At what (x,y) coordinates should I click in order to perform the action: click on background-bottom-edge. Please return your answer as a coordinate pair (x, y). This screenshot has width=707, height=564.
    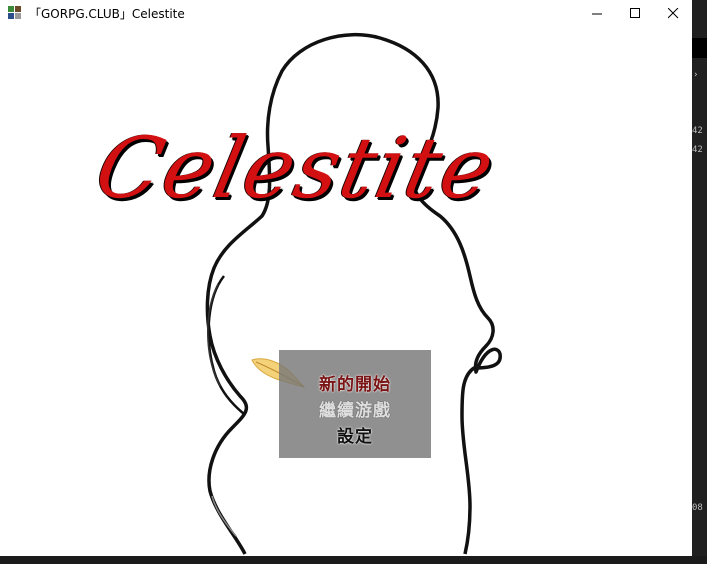
    Looking at the image, I should click on (353, 560).